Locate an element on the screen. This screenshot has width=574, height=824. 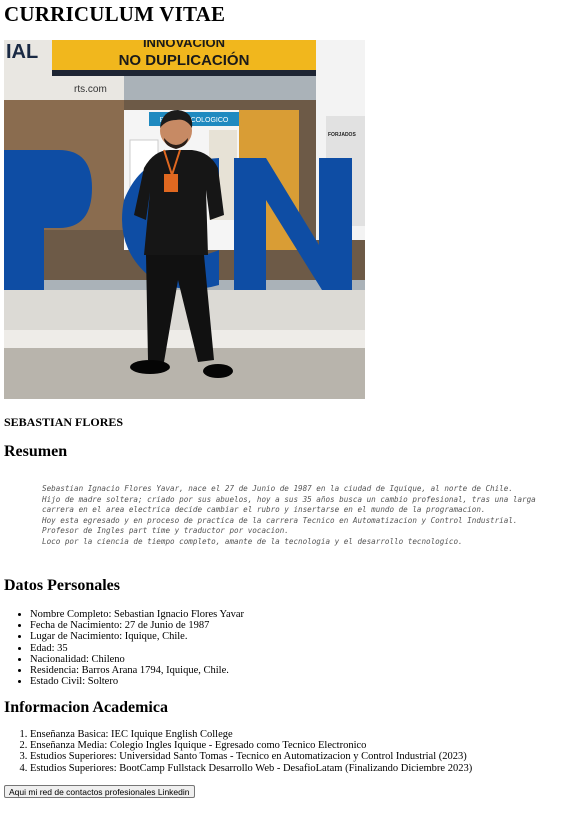
list-item: Edad: 35 is located at coordinates (137, 648).